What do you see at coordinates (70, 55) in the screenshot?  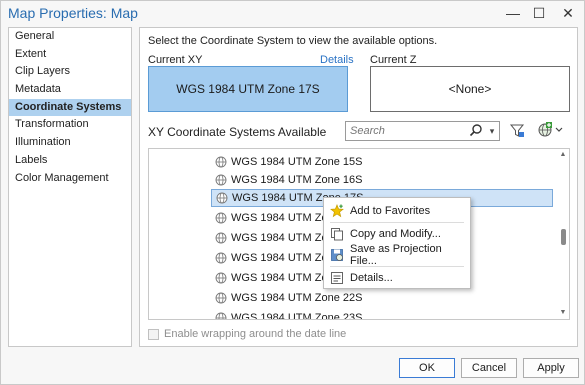 I see `nav-item-extent: Extent` at bounding box center [70, 55].